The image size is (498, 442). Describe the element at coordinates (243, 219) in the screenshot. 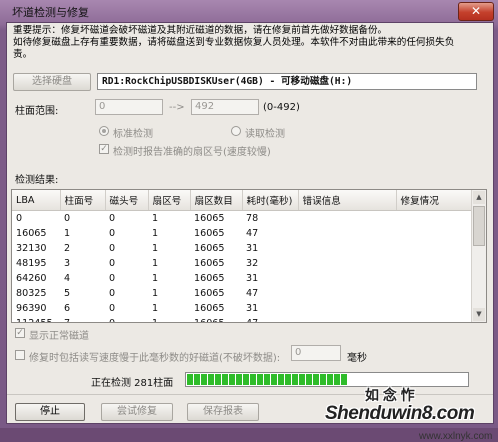

I see `table-row: 0 0 0 1 16065 78` at that location.